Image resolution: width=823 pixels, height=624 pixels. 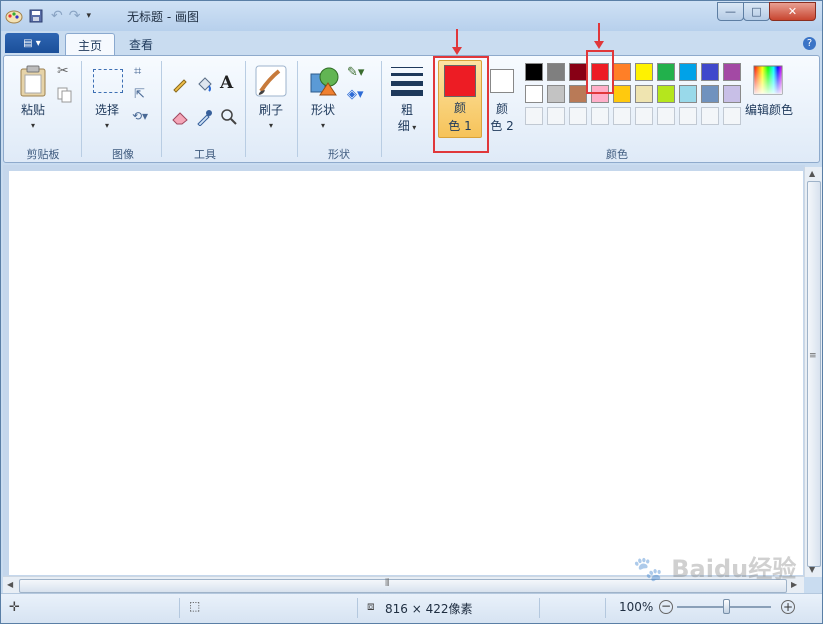 I want to click on size-line-medium, so click(x=407, y=74).